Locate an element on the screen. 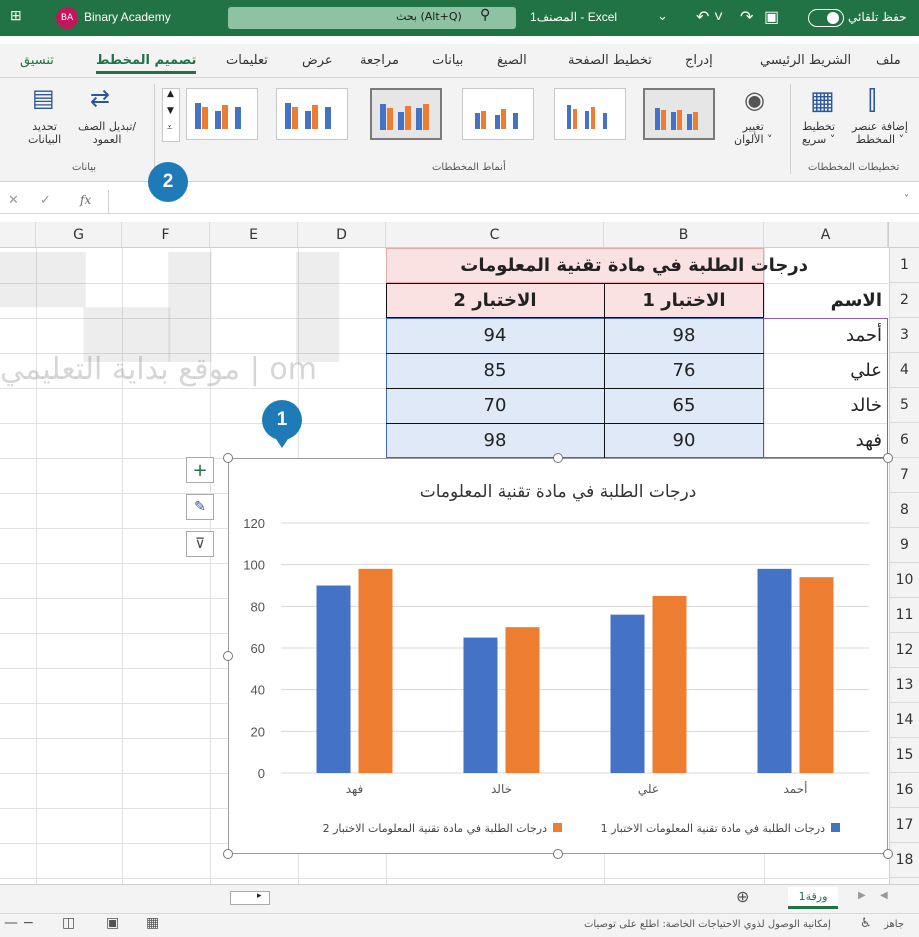 This screenshot has width=919, height=937. chart-elements-button: + is located at coordinates (200, 470).